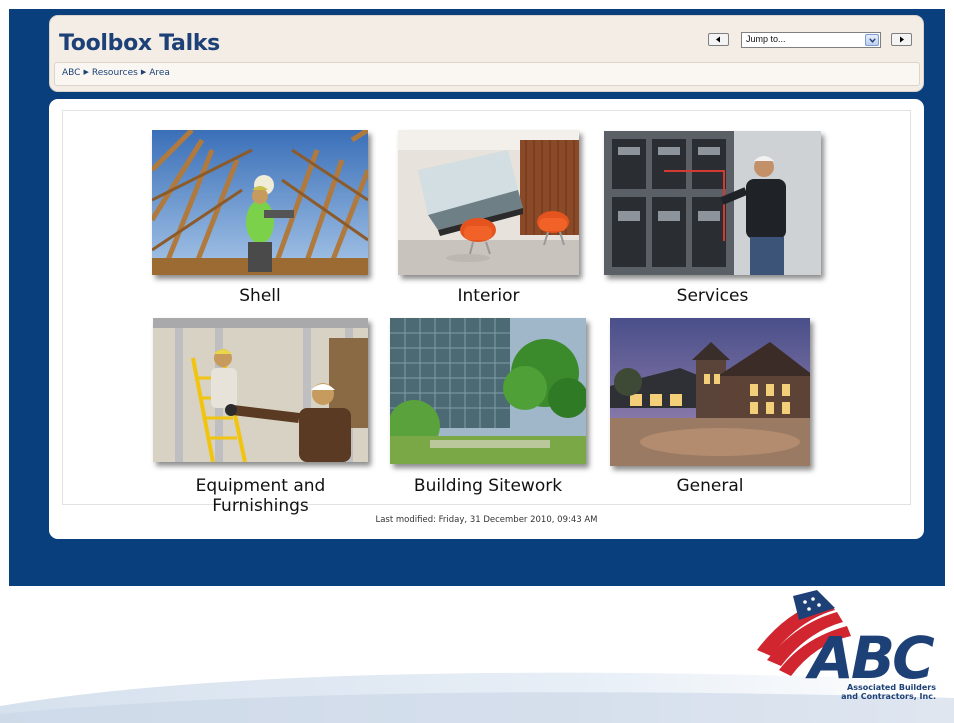  Describe the element at coordinates (712, 203) in the screenshot. I see `services-photo` at that location.